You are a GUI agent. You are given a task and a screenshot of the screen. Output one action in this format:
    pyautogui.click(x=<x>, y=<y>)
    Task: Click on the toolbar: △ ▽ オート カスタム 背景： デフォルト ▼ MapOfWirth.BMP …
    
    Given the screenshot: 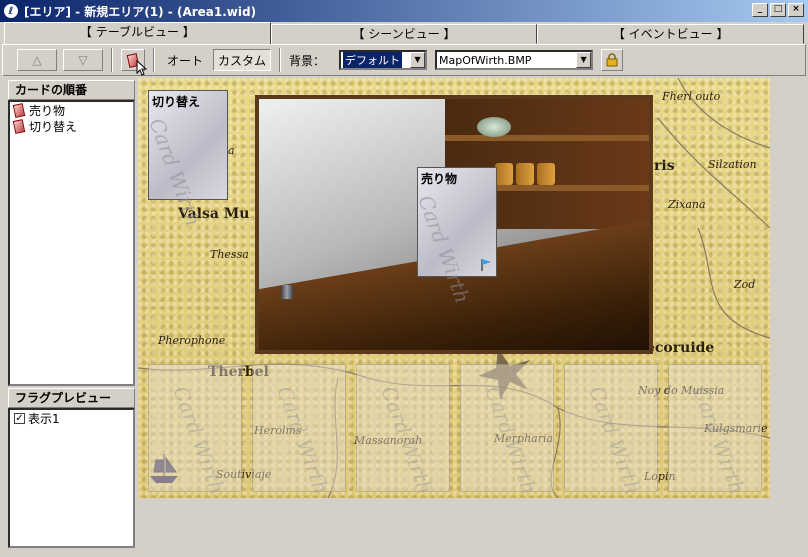 What is the action you would take?
    pyautogui.click(x=404, y=60)
    